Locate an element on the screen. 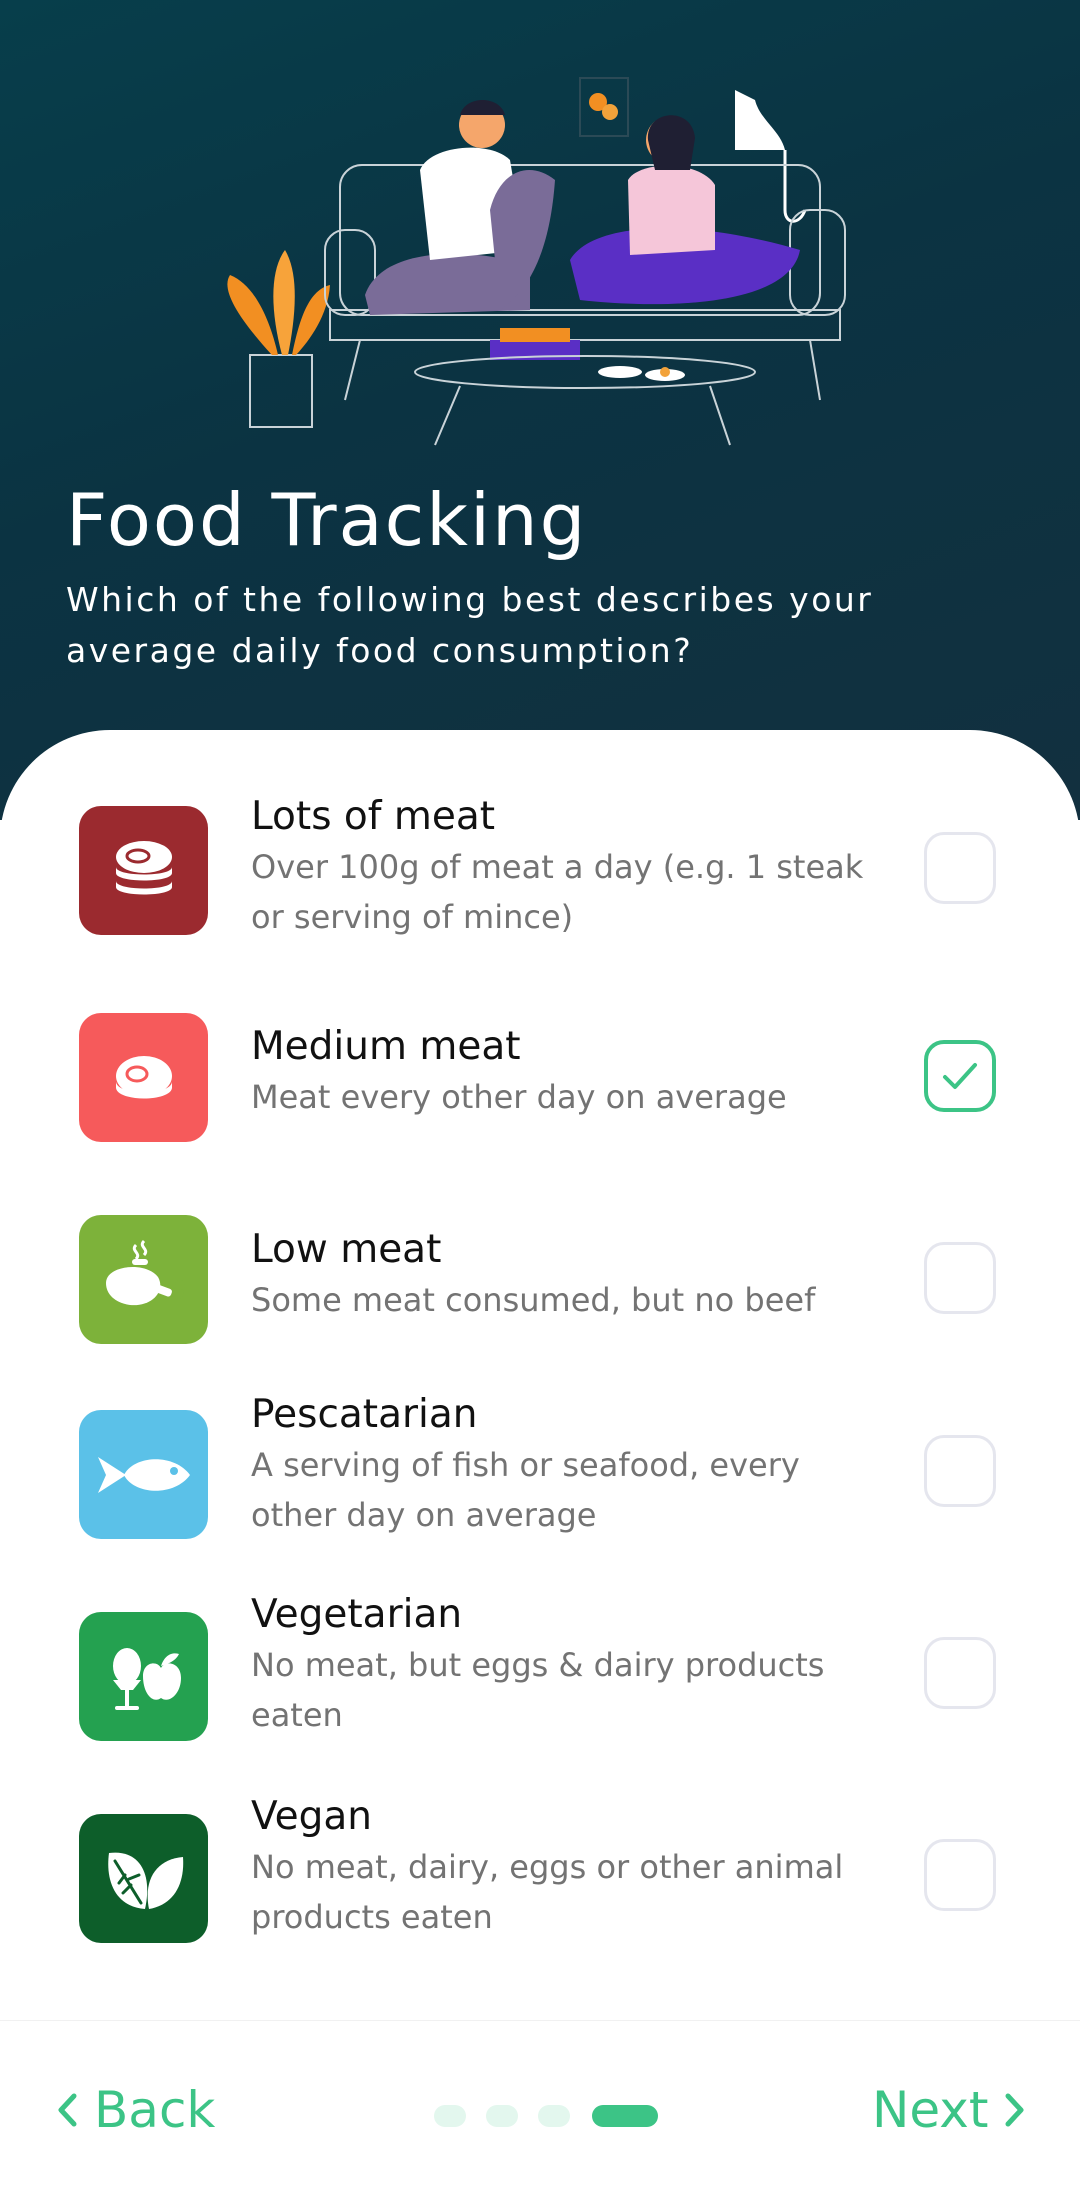 The width and height of the screenshot is (1080, 2211). checkmark-icon is located at coordinates (960, 1076).